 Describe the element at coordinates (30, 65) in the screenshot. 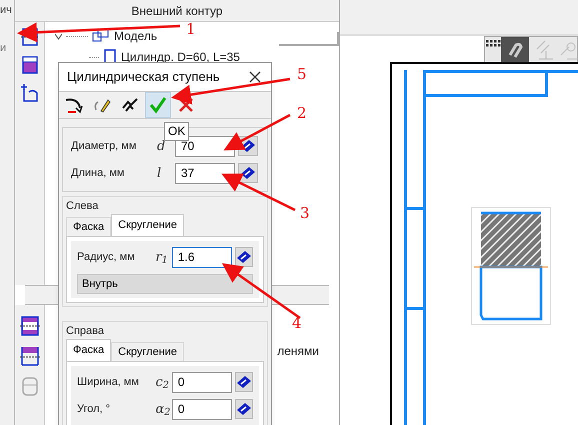

I see `hatched-step-icon` at that location.